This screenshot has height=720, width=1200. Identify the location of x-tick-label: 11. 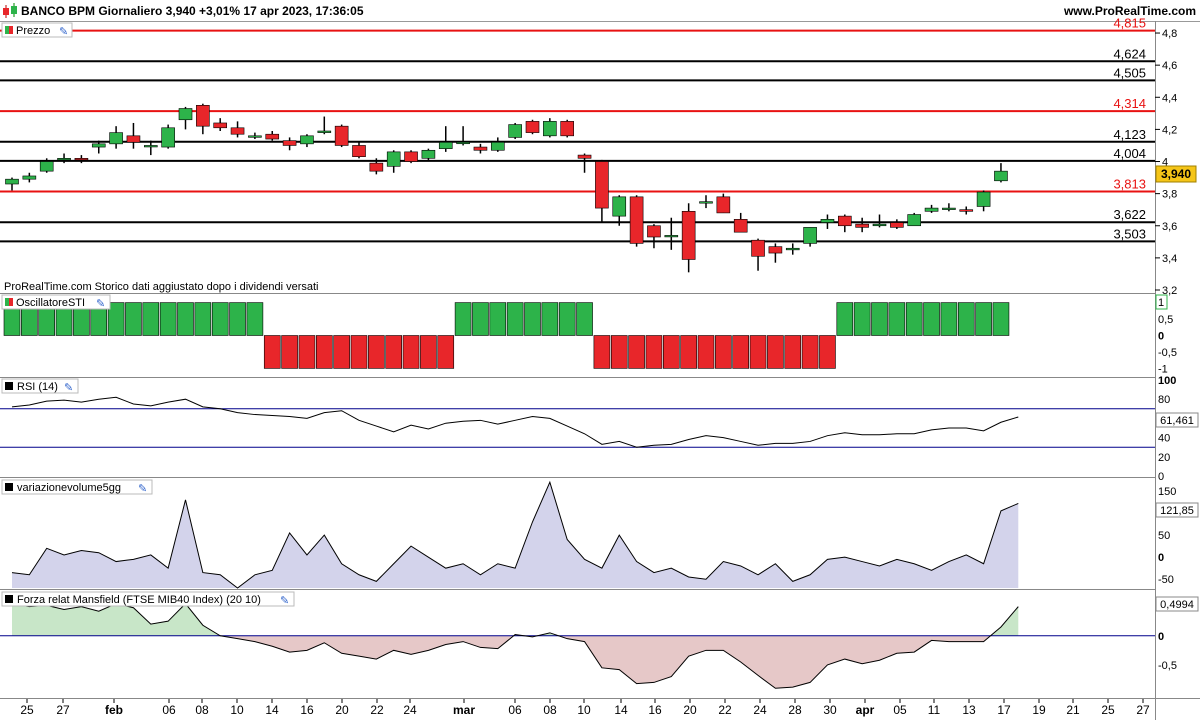
(934, 710).